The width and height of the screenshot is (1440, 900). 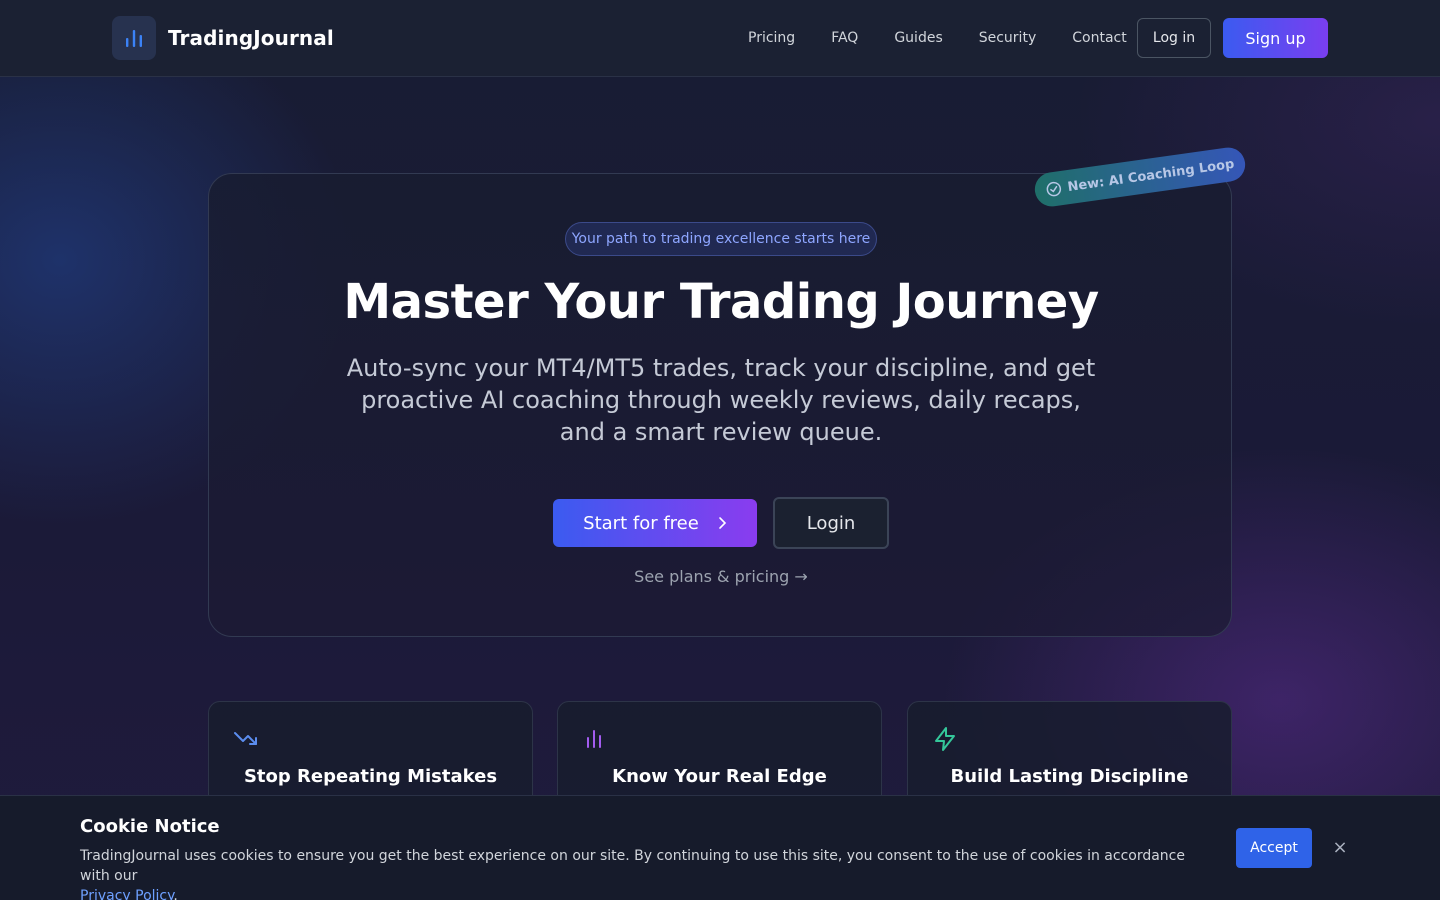 What do you see at coordinates (1069, 776) in the screenshot?
I see `feature-title: Build Lasting Discipline` at bounding box center [1069, 776].